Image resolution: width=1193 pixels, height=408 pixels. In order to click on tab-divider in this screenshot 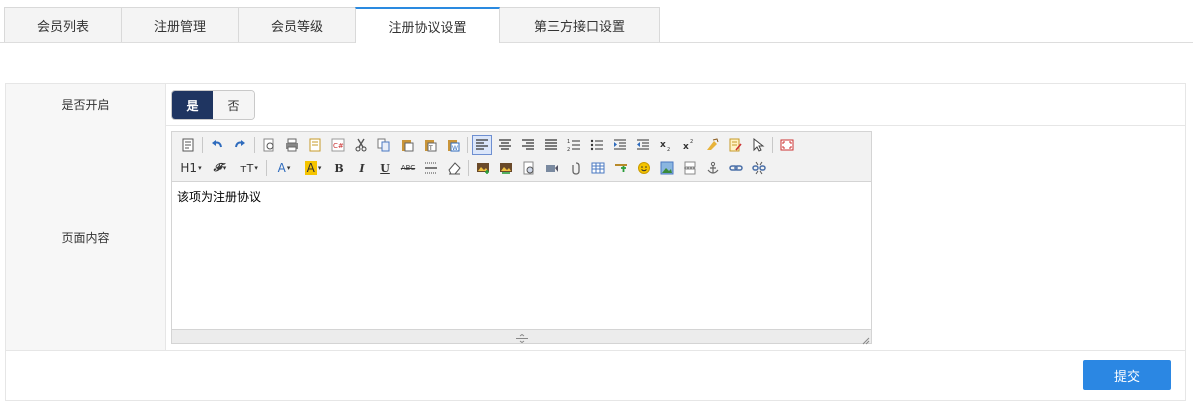, I will do `click(596, 42)`.